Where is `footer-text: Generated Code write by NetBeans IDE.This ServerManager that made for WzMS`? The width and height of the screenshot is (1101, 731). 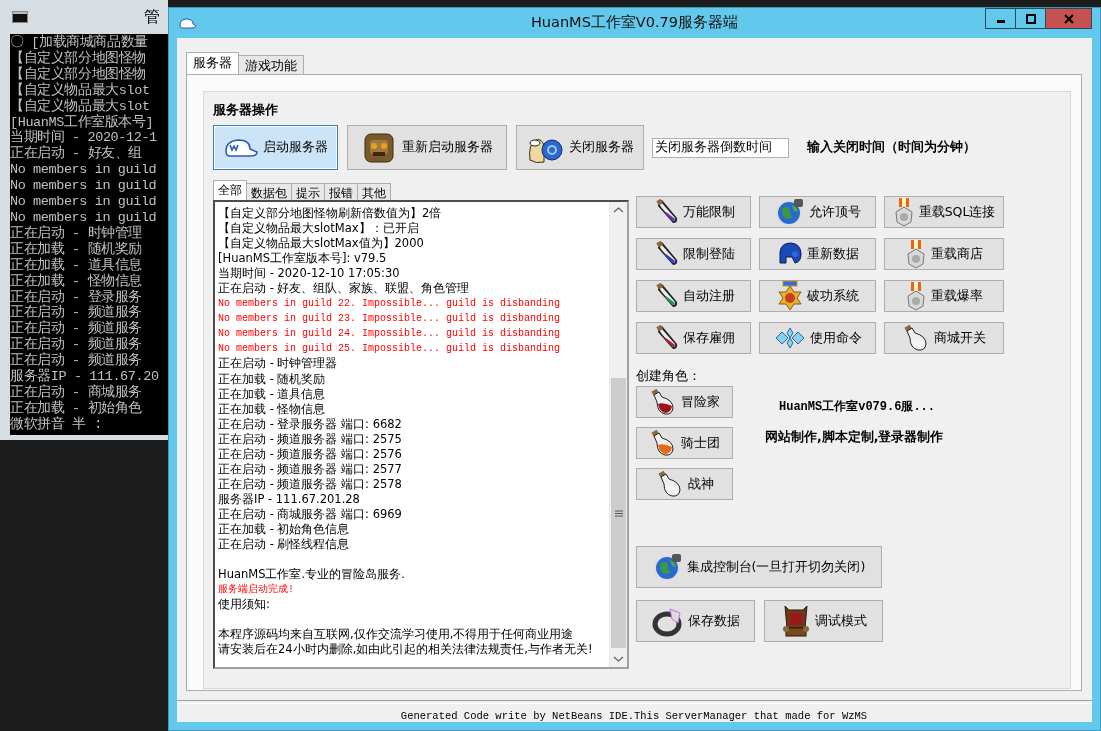 footer-text: Generated Code write by NetBeans IDE.This ServerManager that made for WzMS is located at coordinates (634, 716).